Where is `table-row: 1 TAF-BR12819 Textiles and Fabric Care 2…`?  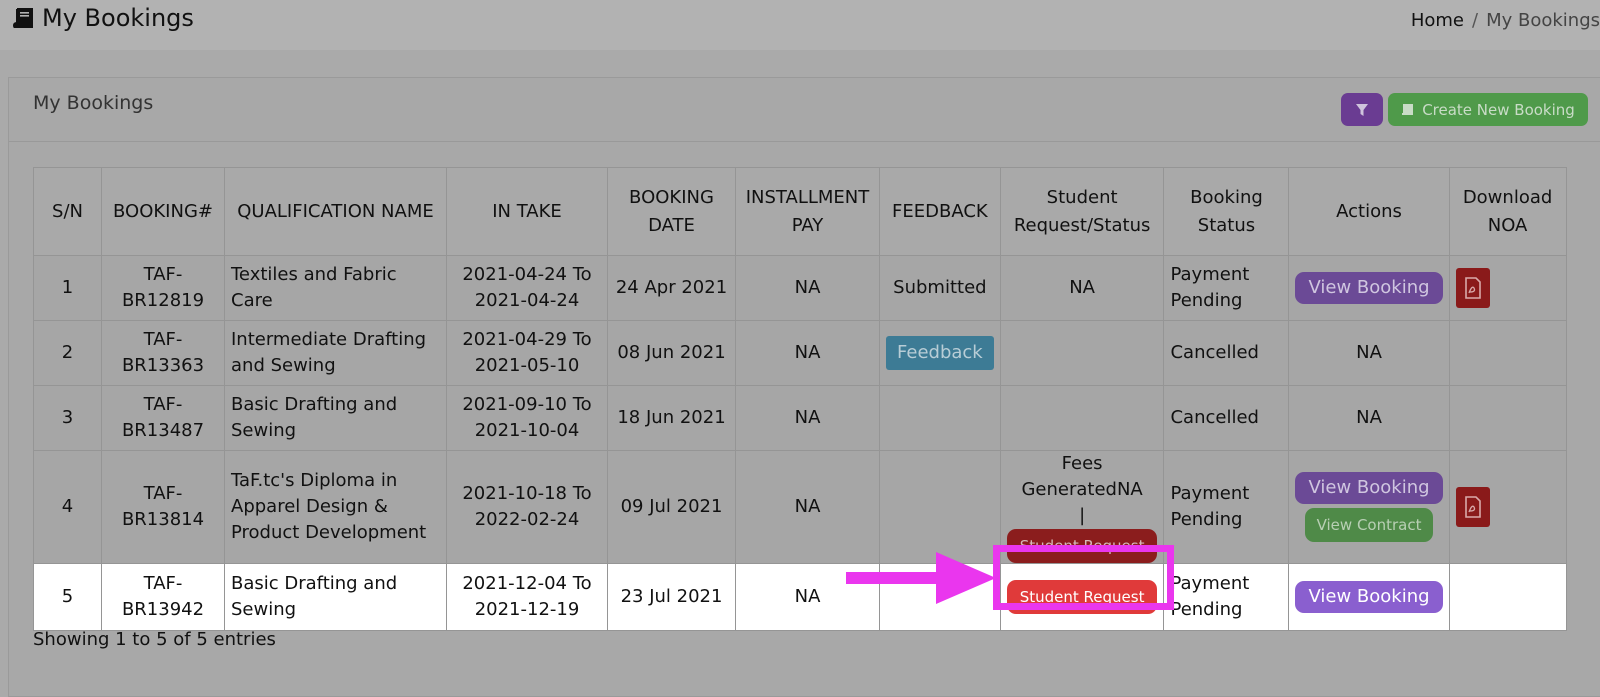
table-row: 1 TAF-BR12819 Textiles and Fabric Care 2… is located at coordinates (800, 288).